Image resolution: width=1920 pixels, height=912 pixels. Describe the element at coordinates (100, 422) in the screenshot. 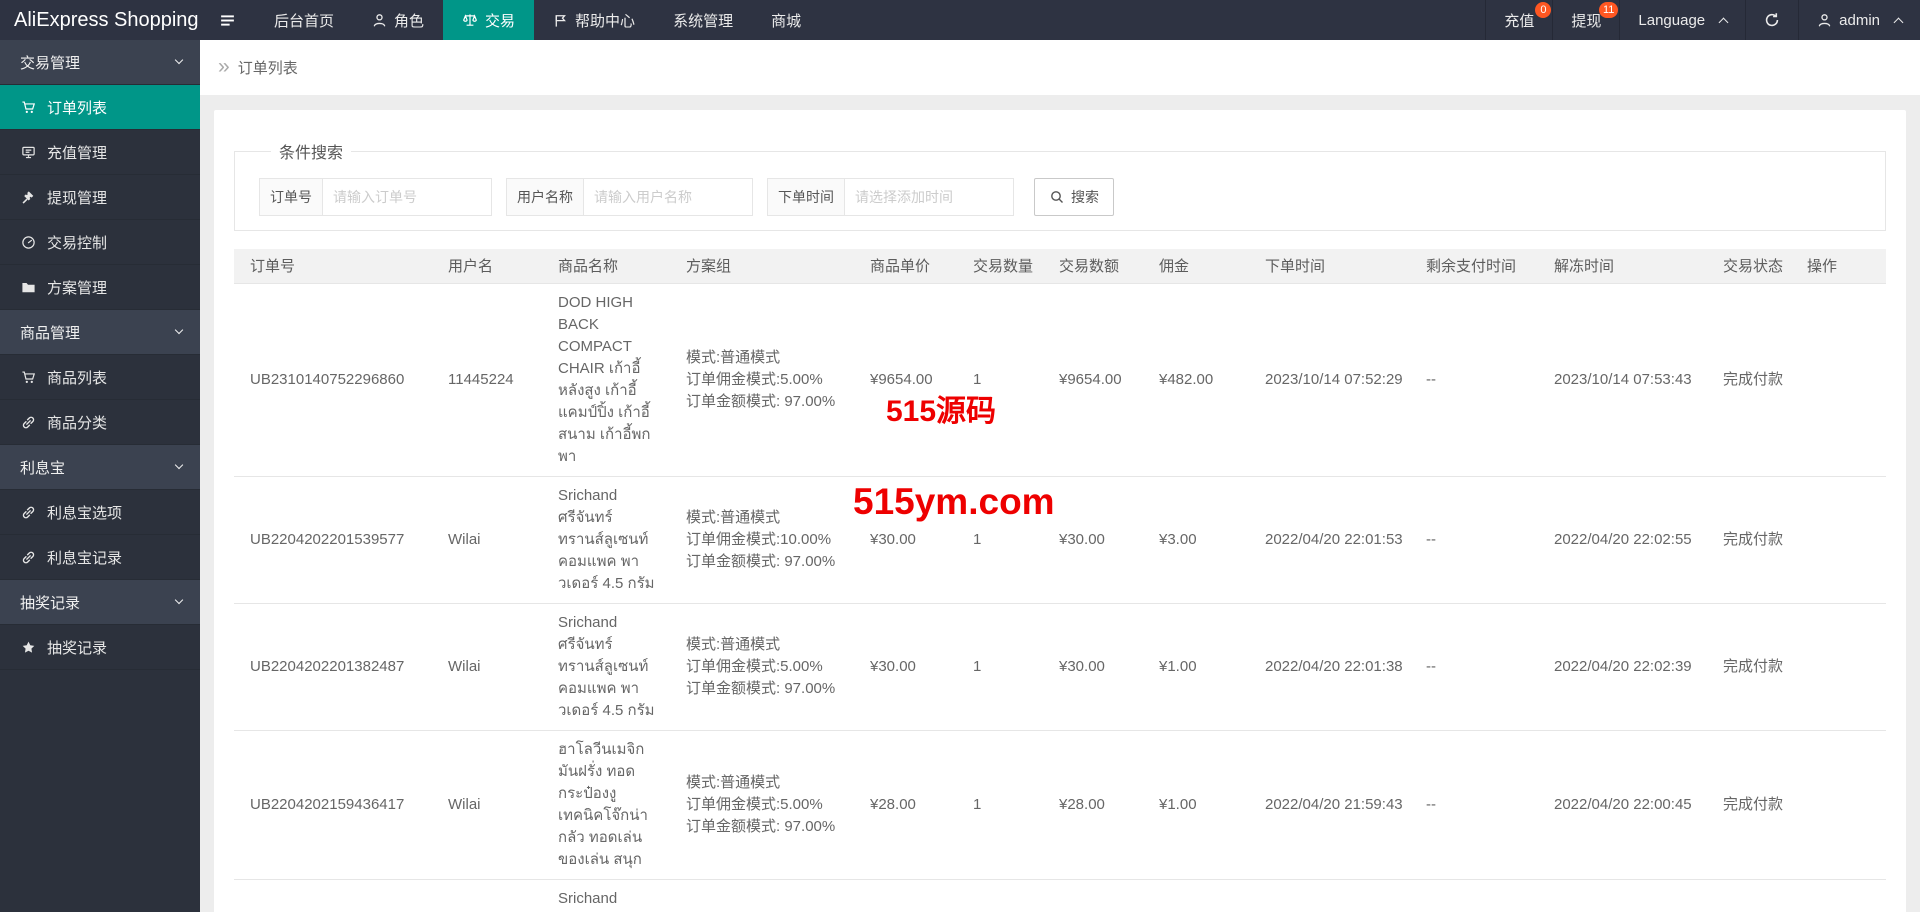

I see `sidebar-item-8: 商品分类` at that location.